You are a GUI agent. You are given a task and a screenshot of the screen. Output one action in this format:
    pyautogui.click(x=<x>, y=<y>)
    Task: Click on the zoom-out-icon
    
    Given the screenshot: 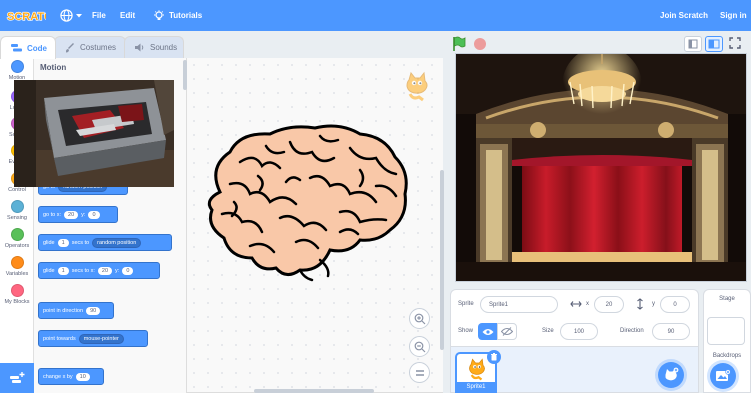 What is the action you would take?
    pyautogui.click(x=419, y=346)
    